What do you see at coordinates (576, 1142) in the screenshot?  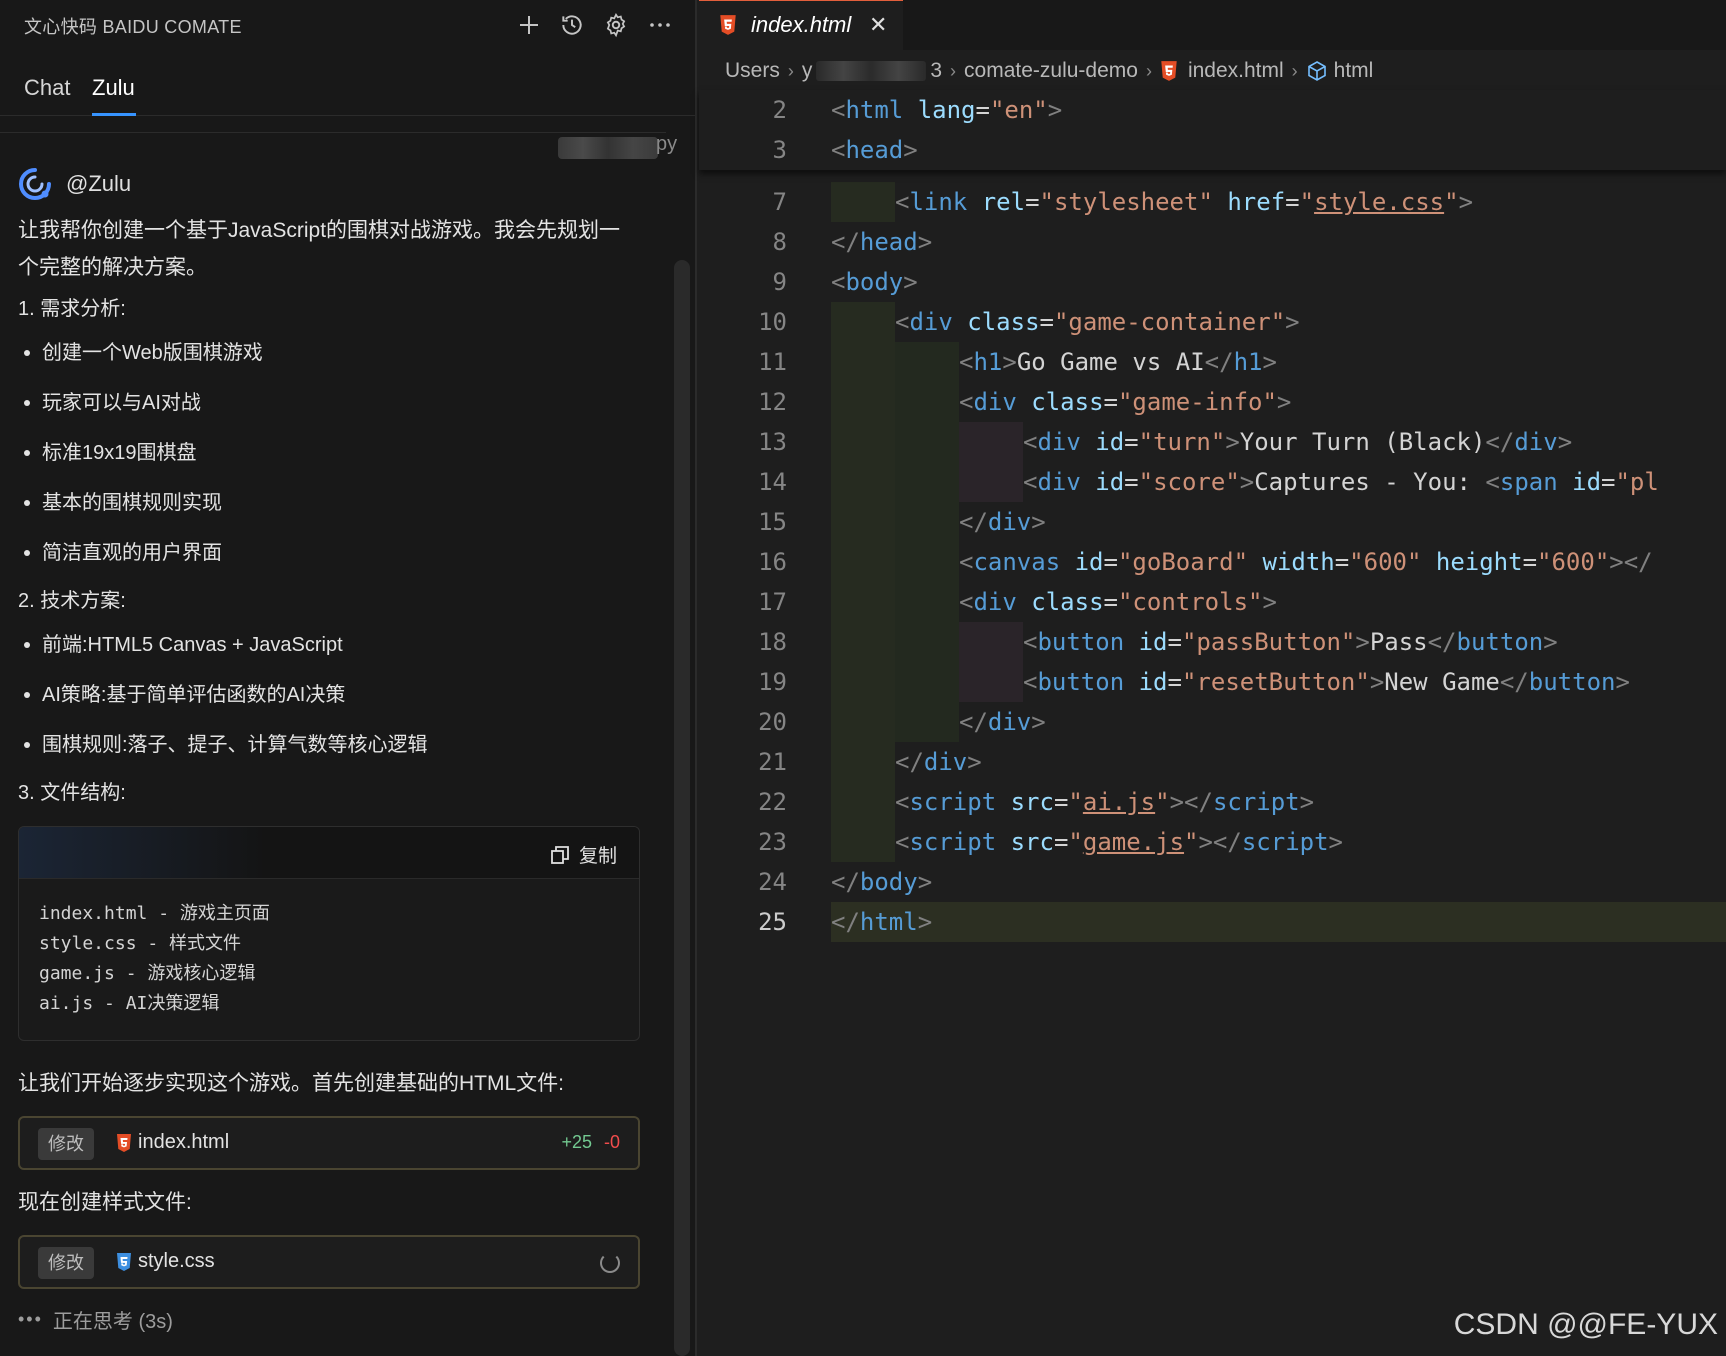 I see `lines-added: +25` at bounding box center [576, 1142].